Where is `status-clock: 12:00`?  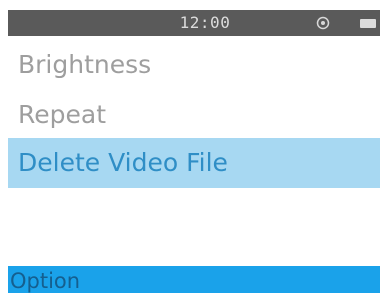
status-clock: 12:00 is located at coordinates (205, 22).